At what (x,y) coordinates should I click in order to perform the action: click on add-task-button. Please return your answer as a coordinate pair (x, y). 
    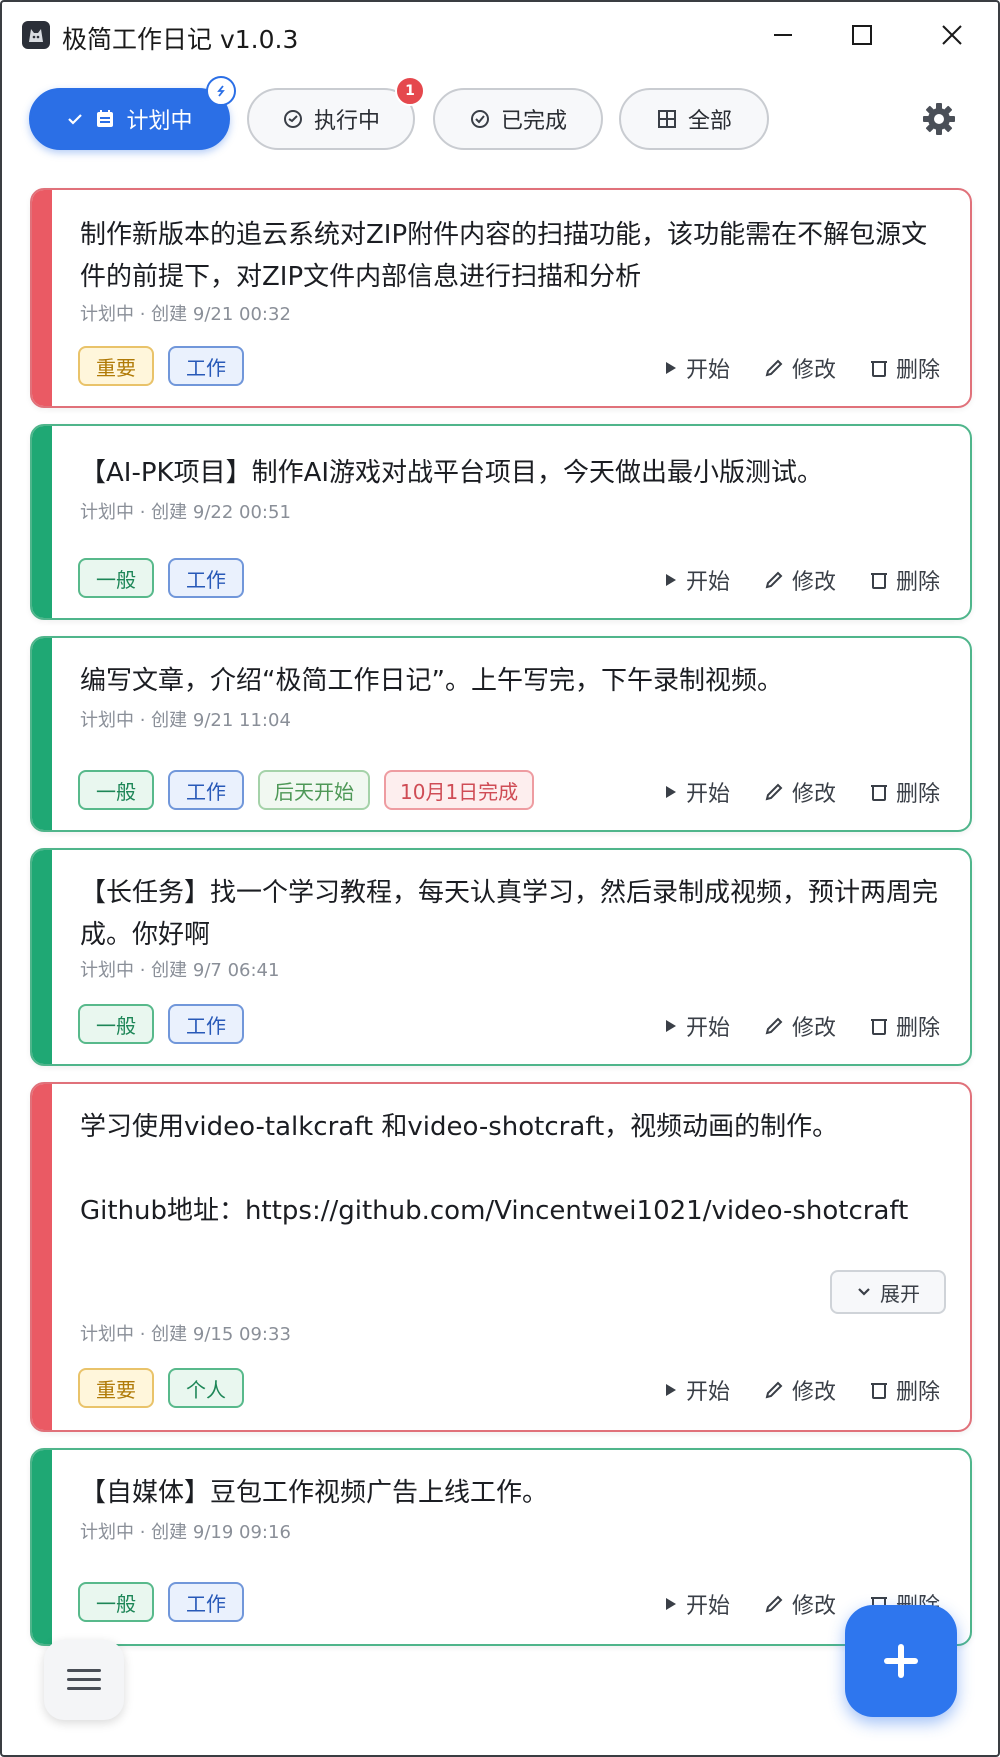
    Looking at the image, I should click on (901, 1661).